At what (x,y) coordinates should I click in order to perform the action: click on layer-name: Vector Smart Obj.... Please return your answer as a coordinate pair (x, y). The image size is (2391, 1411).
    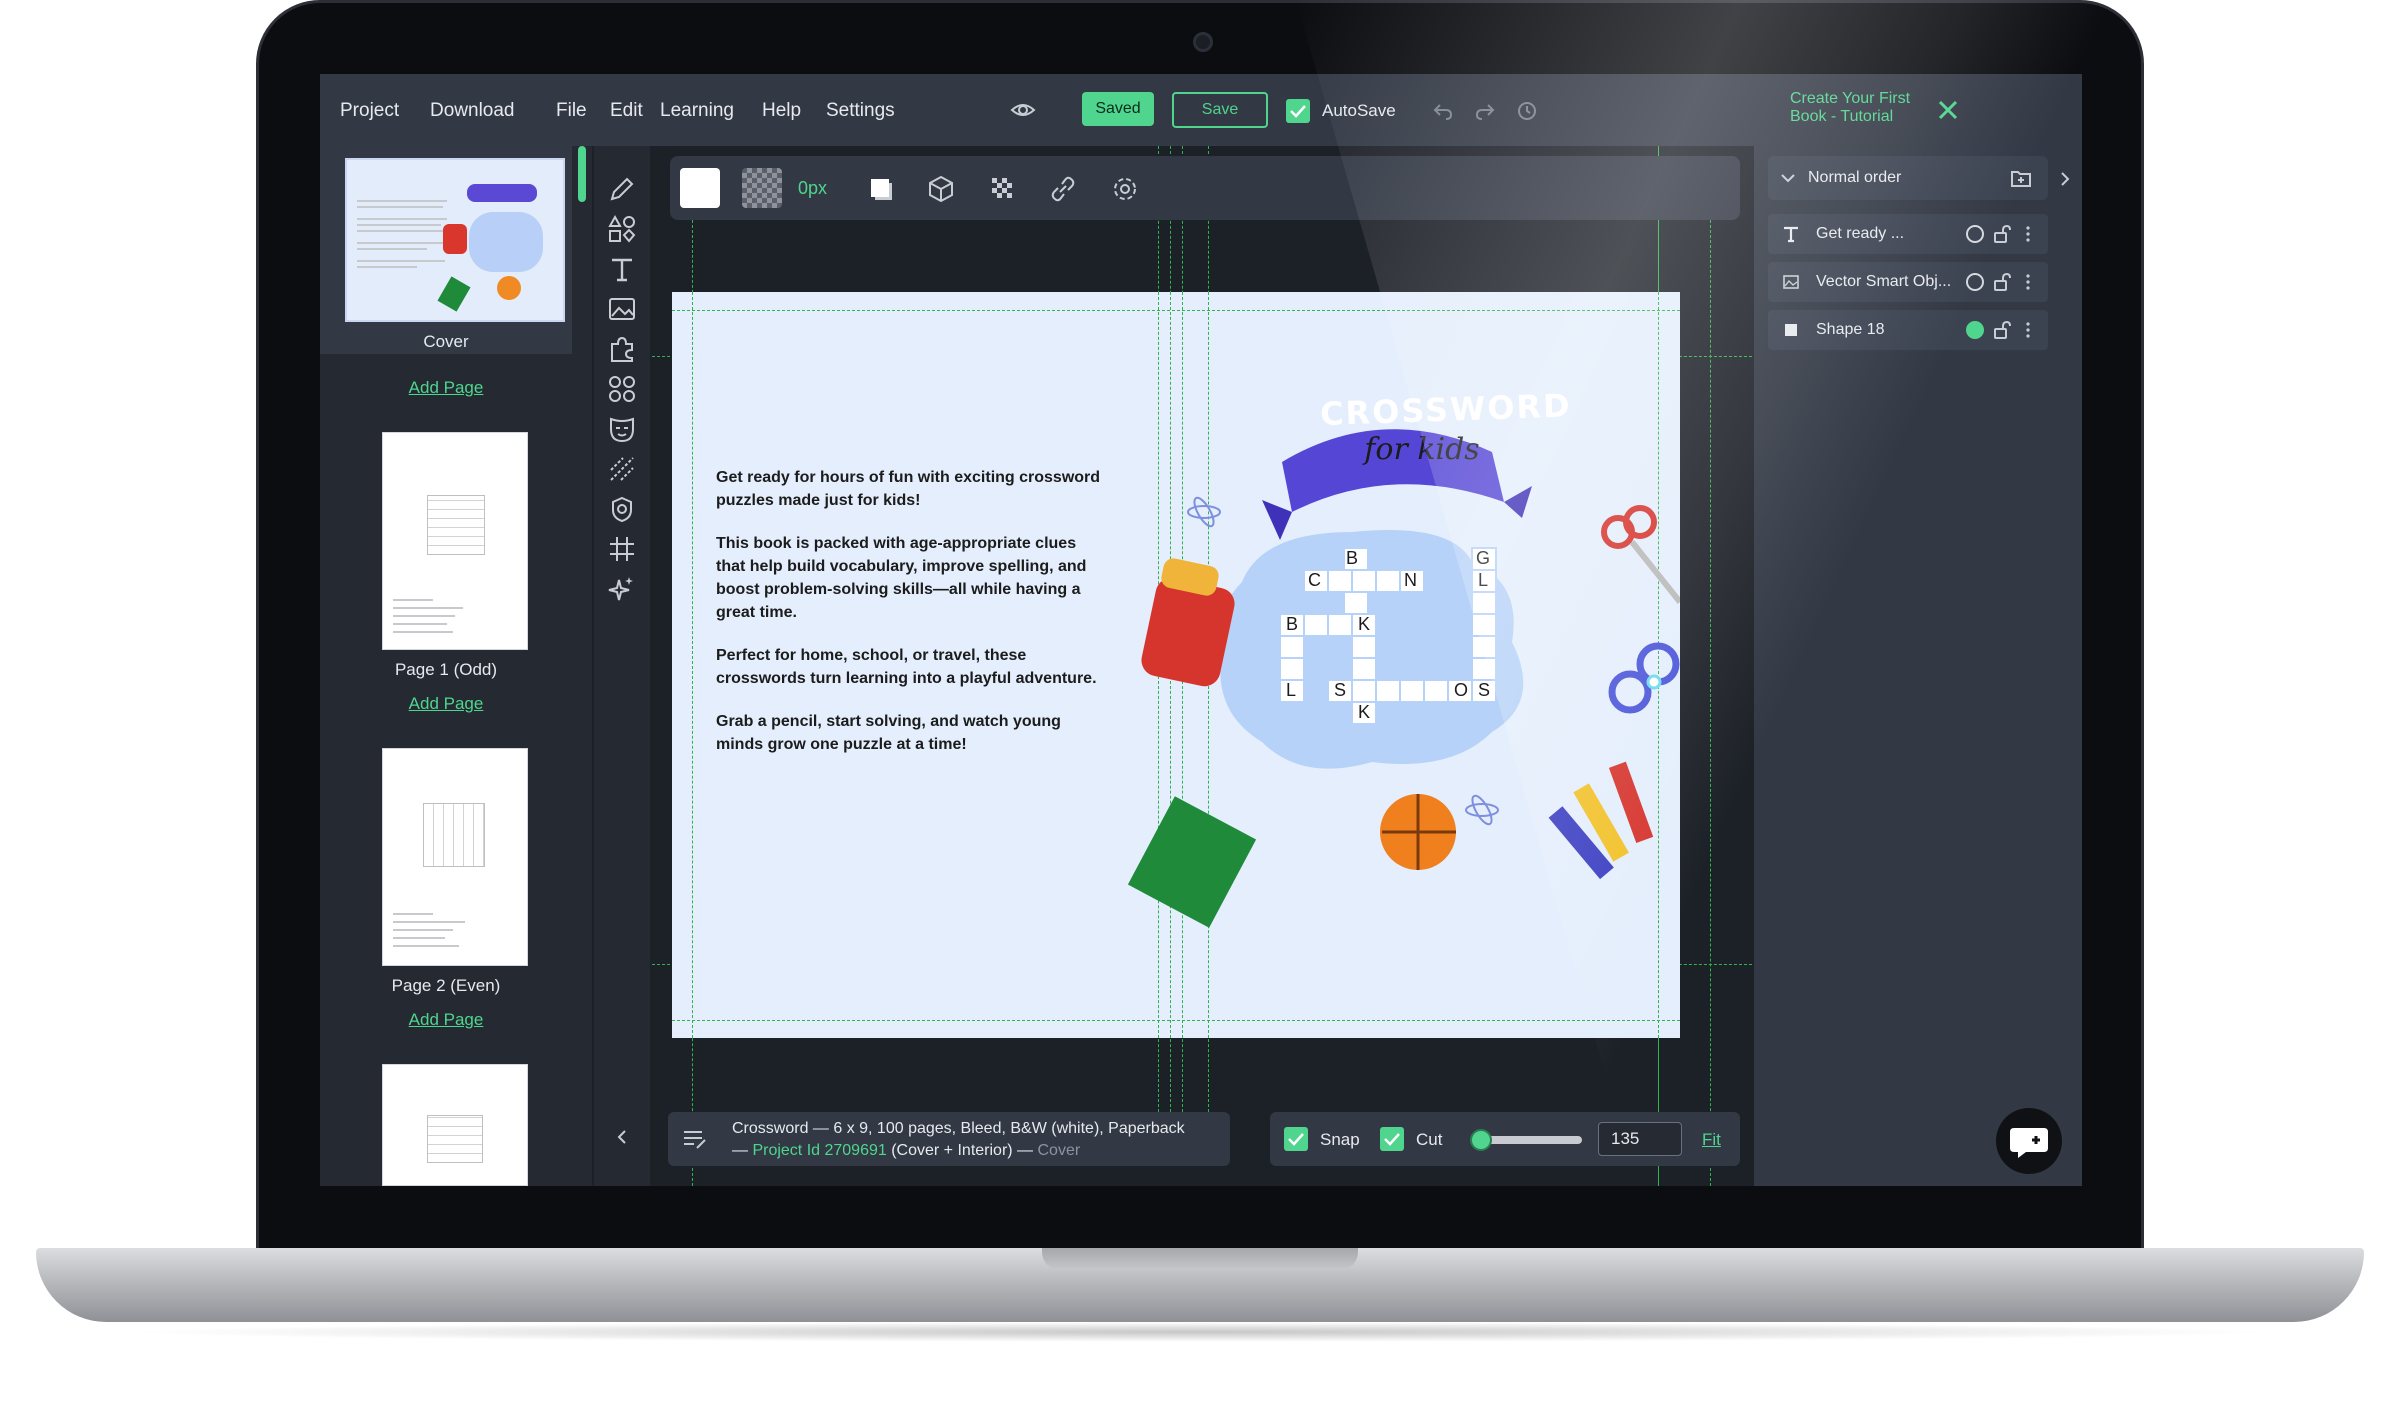
    Looking at the image, I should click on (1884, 281).